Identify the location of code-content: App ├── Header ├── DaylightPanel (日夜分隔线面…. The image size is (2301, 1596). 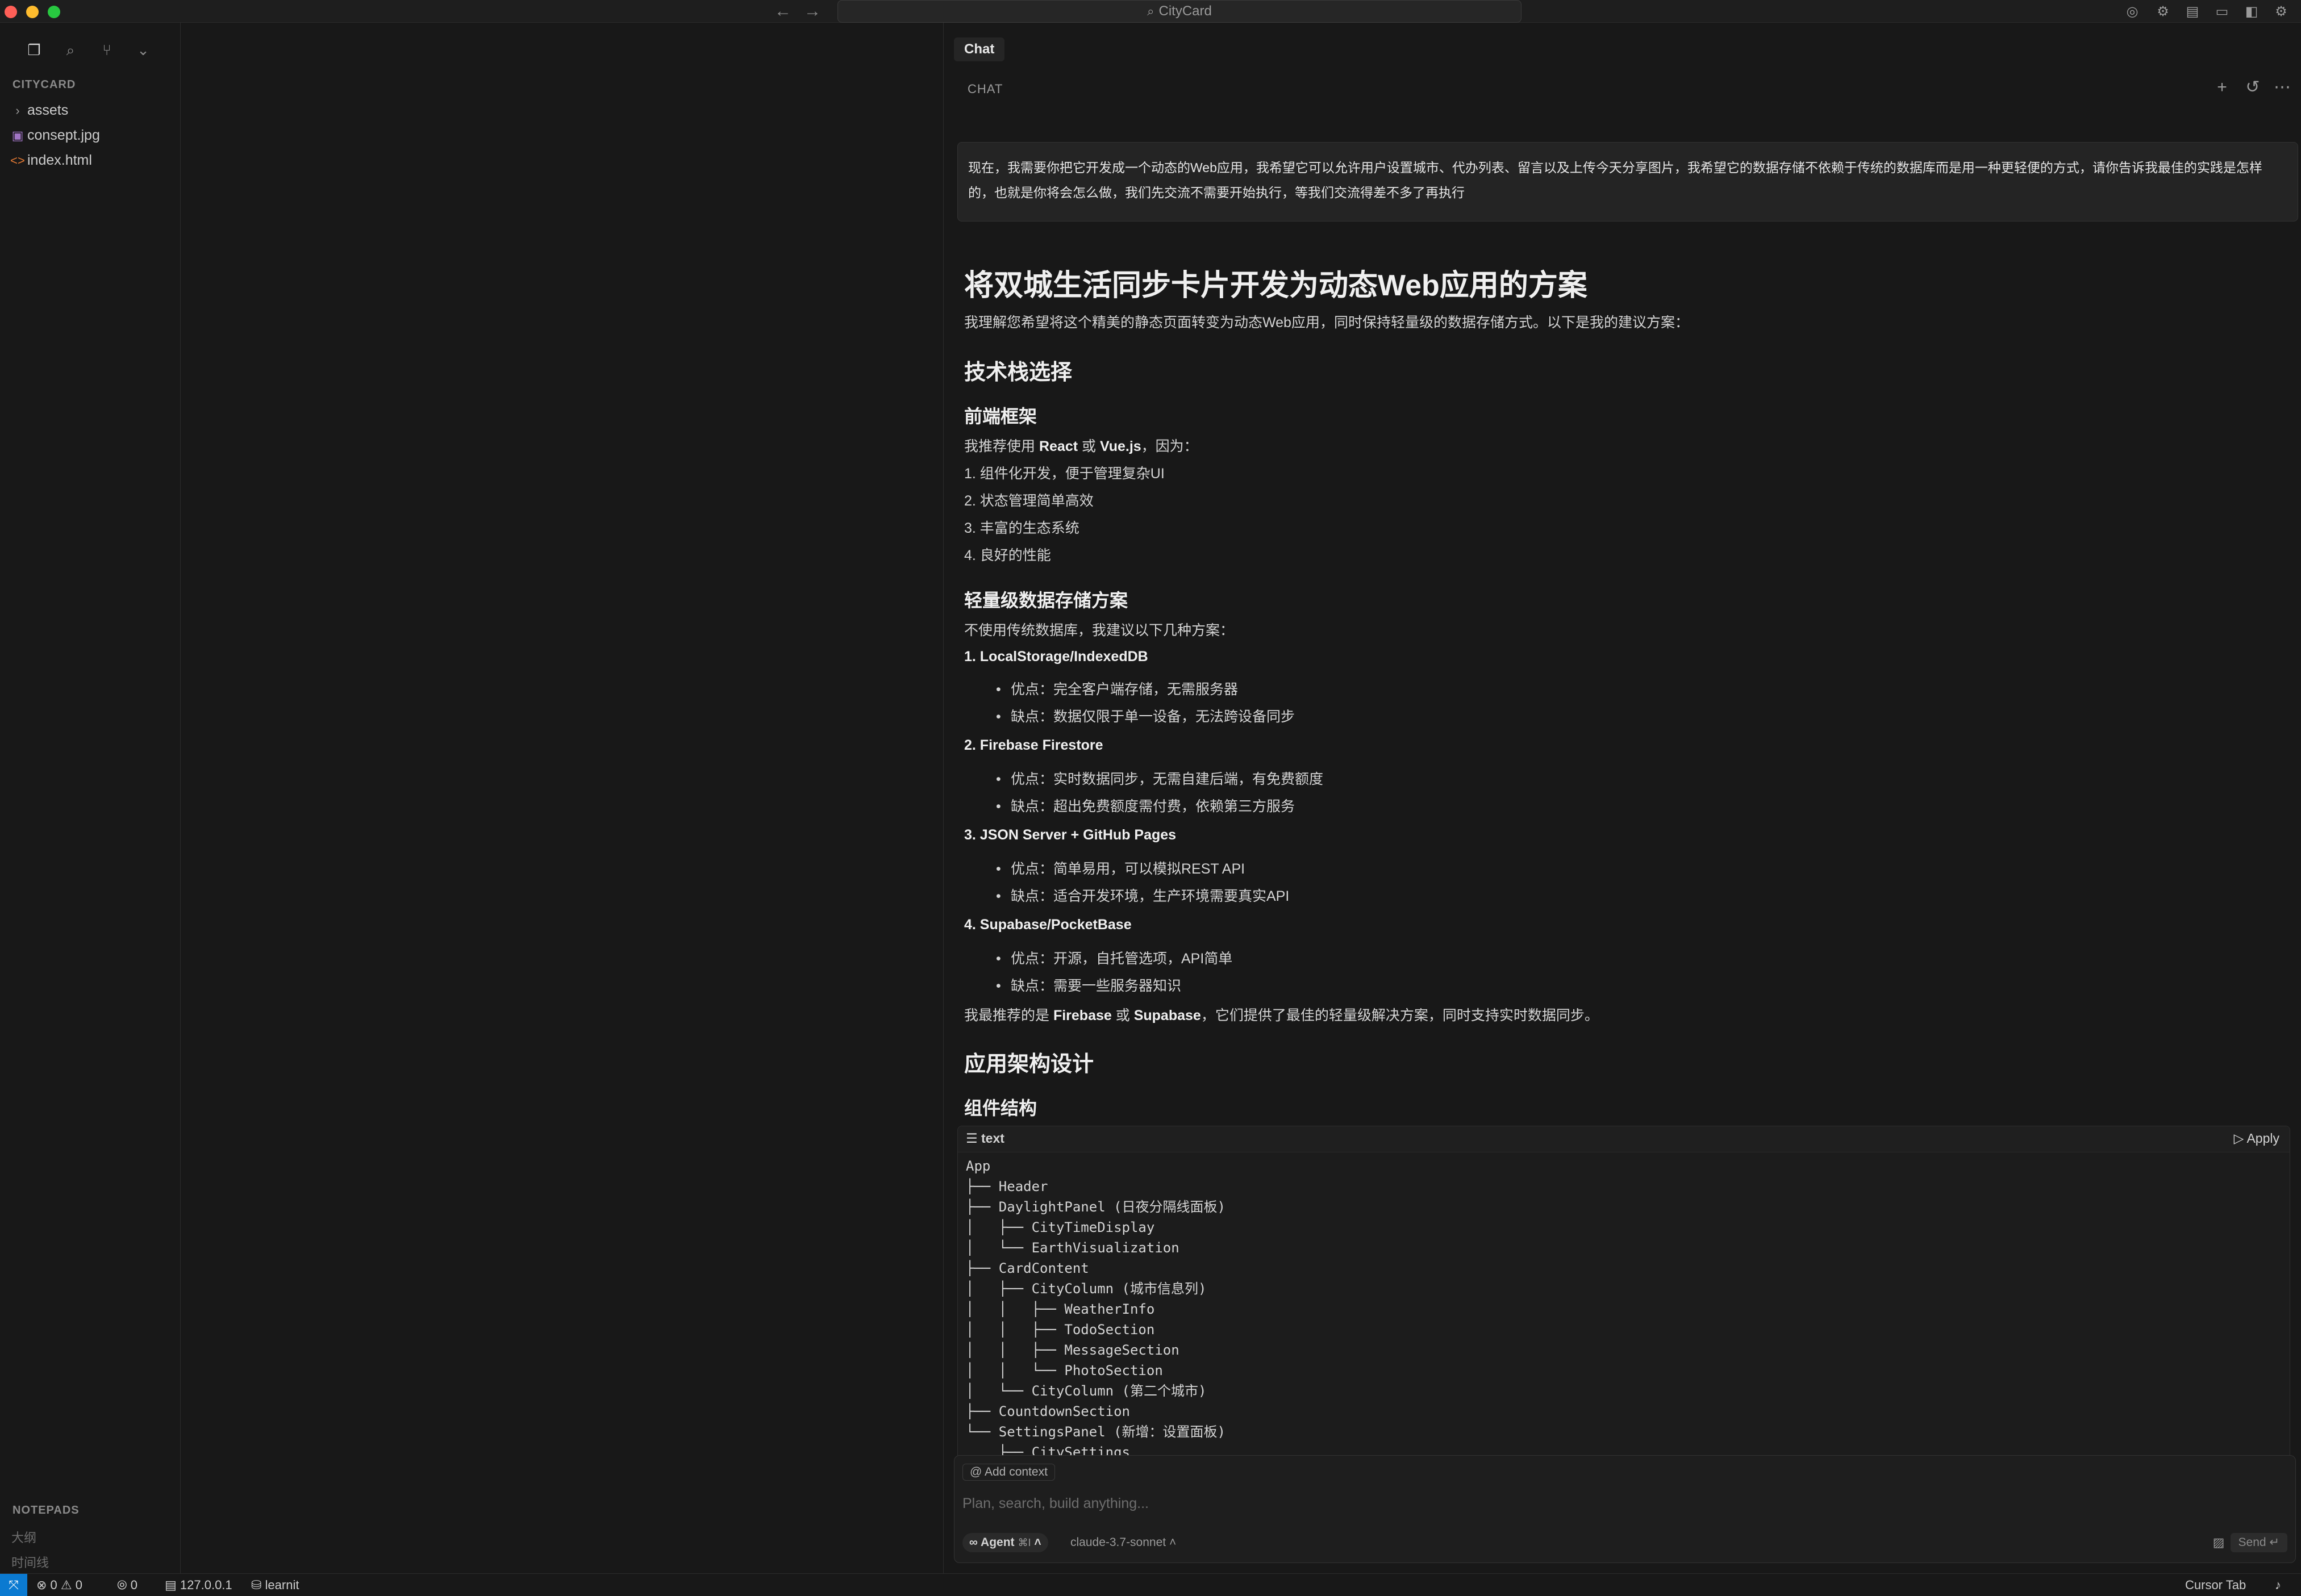
(1096, 1317).